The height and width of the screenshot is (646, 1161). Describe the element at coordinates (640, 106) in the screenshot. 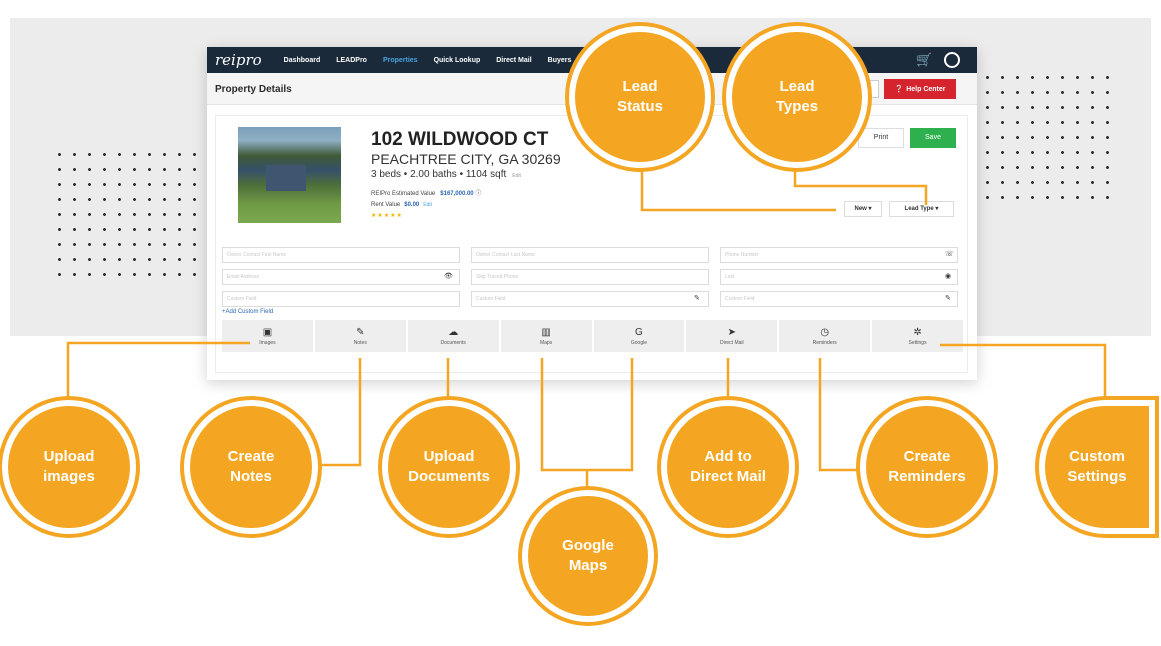

I see `callout-line: Status` at that location.